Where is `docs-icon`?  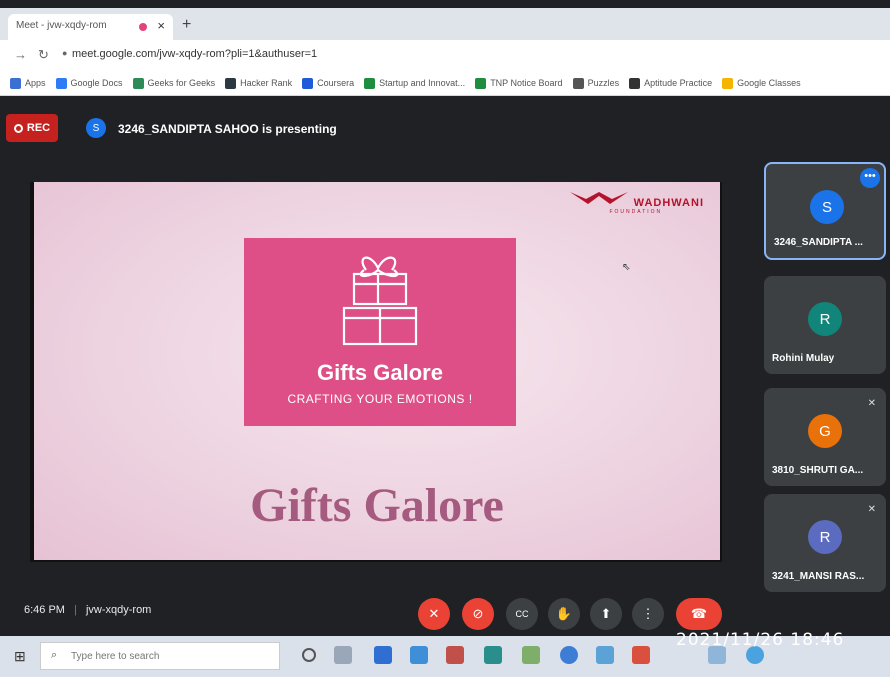 docs-icon is located at coordinates (61, 83).